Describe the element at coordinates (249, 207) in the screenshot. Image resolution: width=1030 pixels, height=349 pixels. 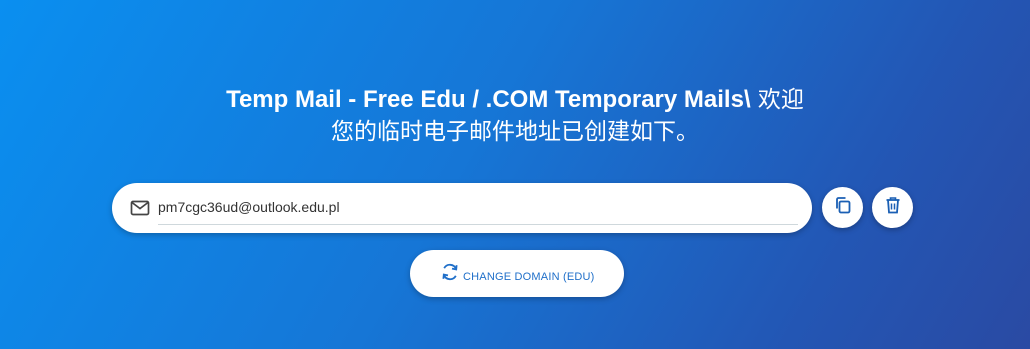
I see `email-address-value: pm7cgc36ud@outlook.edu.pl` at that location.